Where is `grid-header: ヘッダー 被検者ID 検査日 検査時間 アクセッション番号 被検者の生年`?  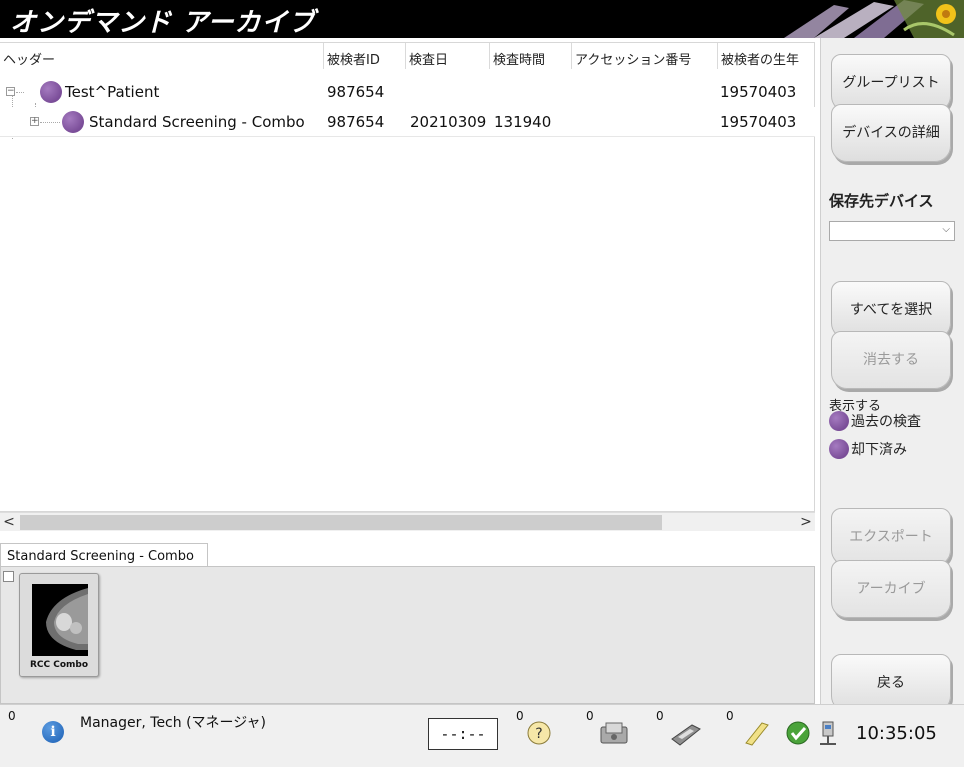 grid-header: ヘッダー 被検者ID 検査日 検査時間 アクセッション番号 被検者の生年 is located at coordinates (407, 56).